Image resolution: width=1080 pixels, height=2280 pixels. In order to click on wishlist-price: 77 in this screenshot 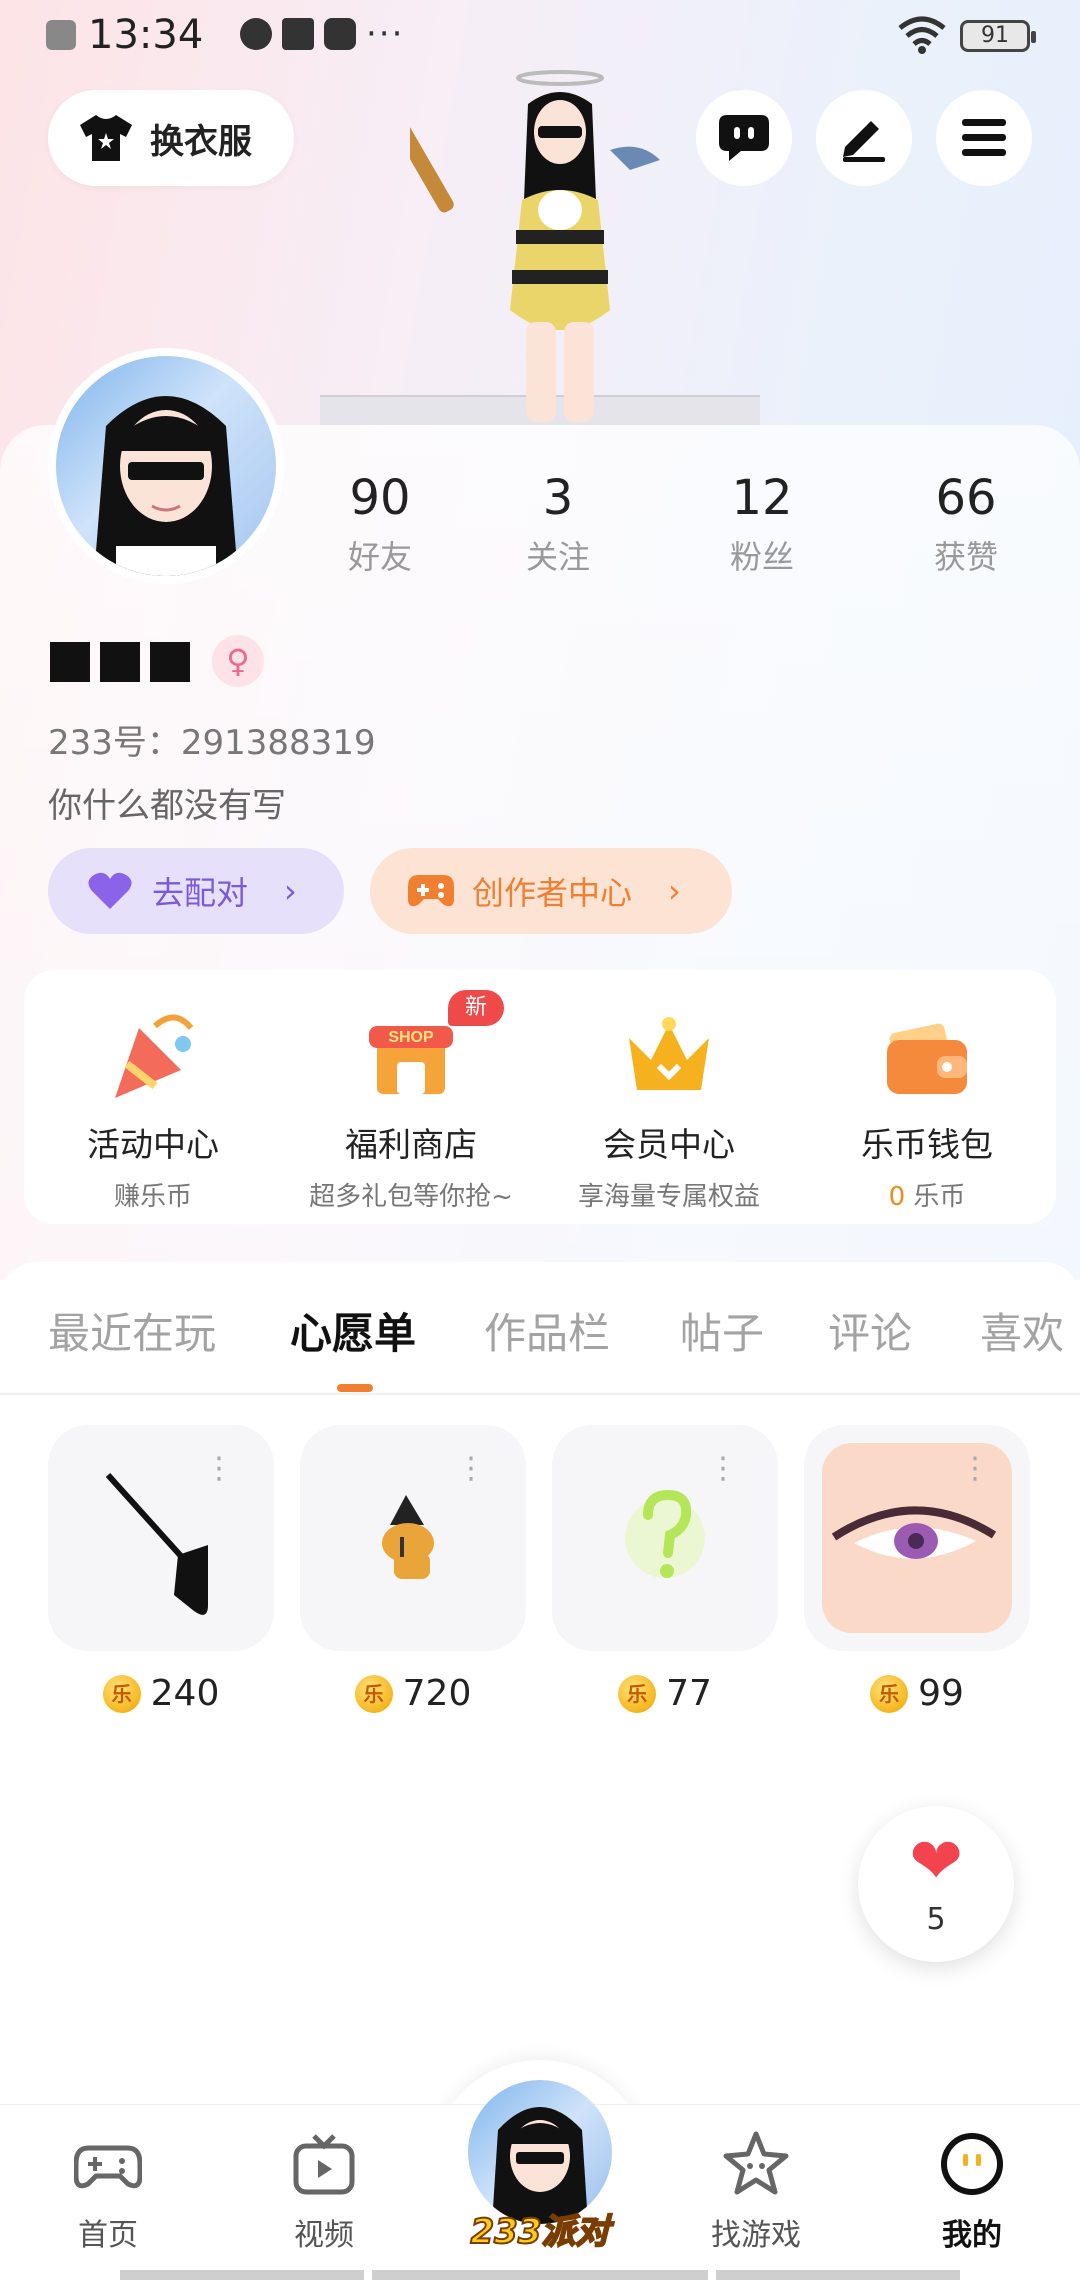, I will do `click(689, 1693)`.